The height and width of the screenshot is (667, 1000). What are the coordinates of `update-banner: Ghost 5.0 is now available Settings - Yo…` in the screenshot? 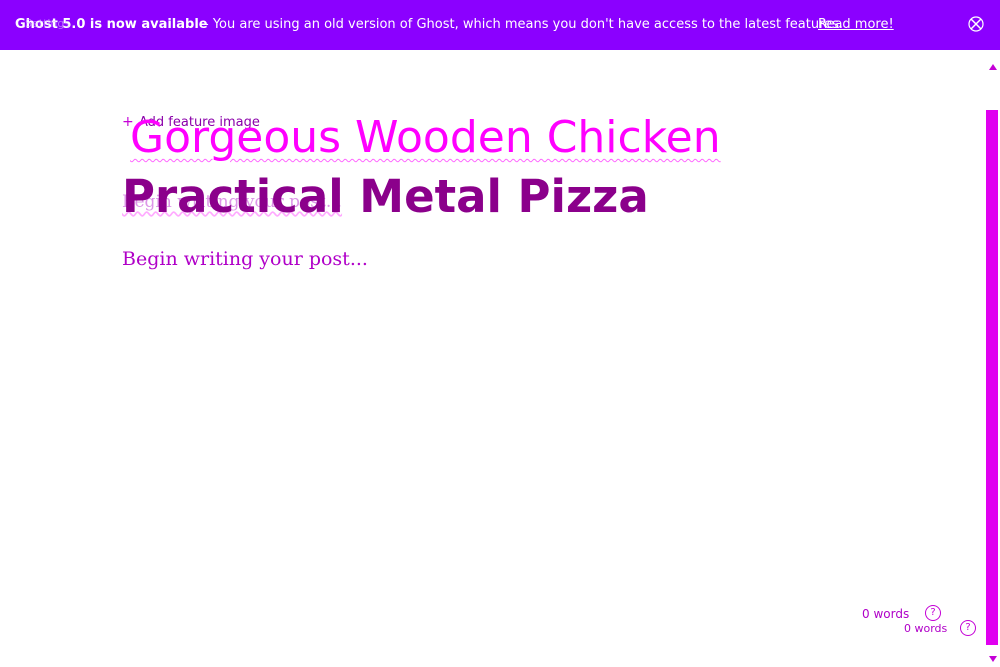 It's located at (500, 25).